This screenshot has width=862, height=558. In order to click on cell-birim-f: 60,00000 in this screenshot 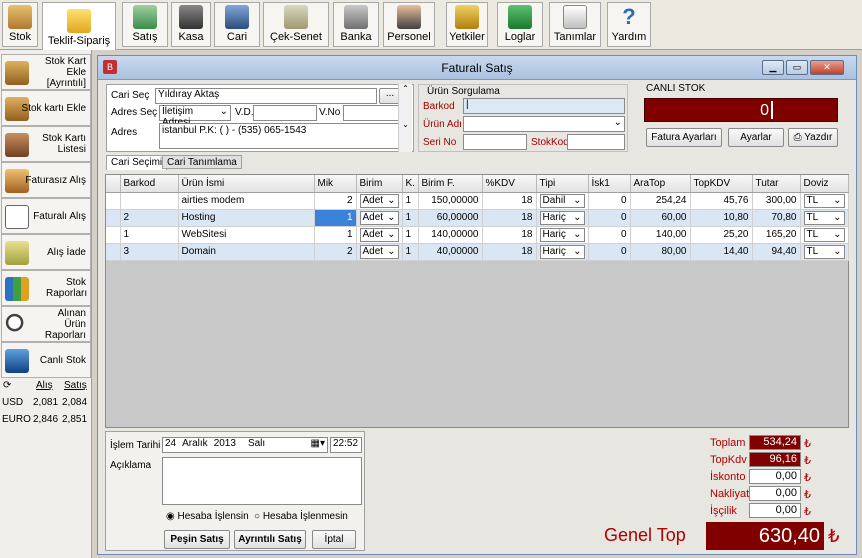, I will do `click(450, 218)`.